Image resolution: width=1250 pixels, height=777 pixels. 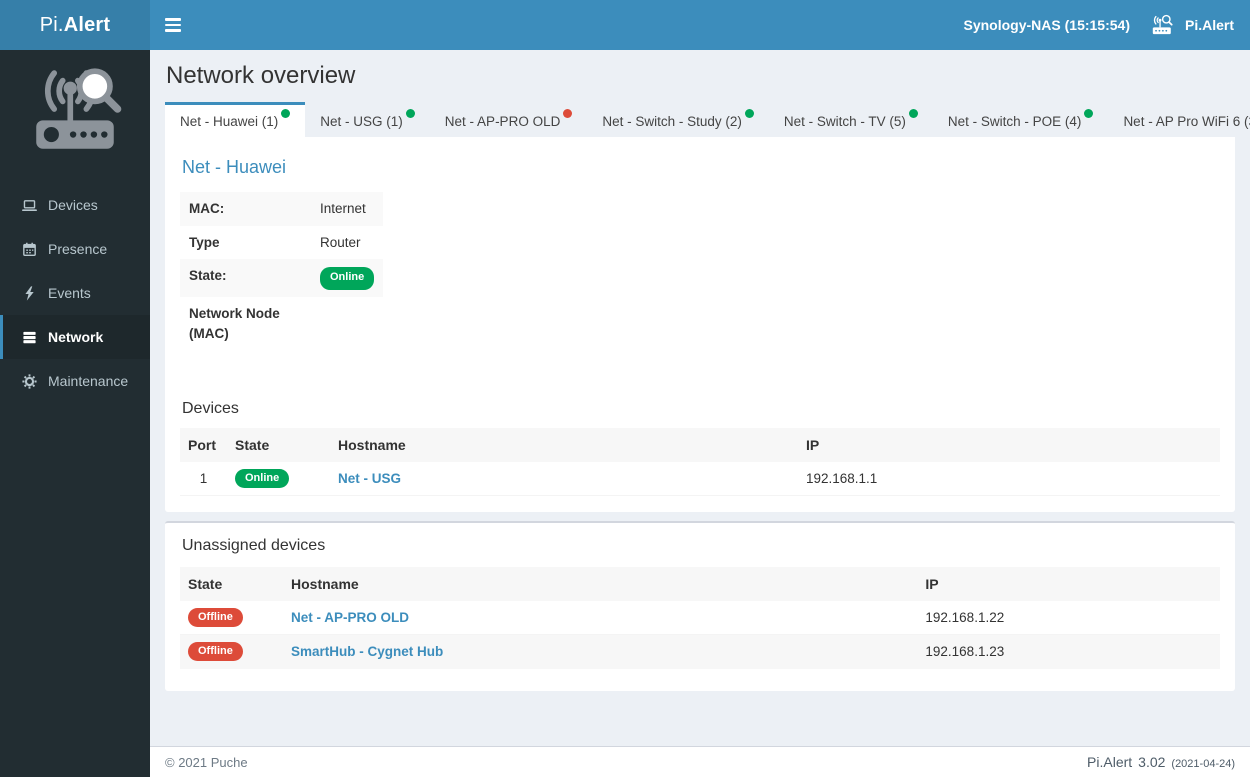 I want to click on column-header-port: Port, so click(x=203, y=445).